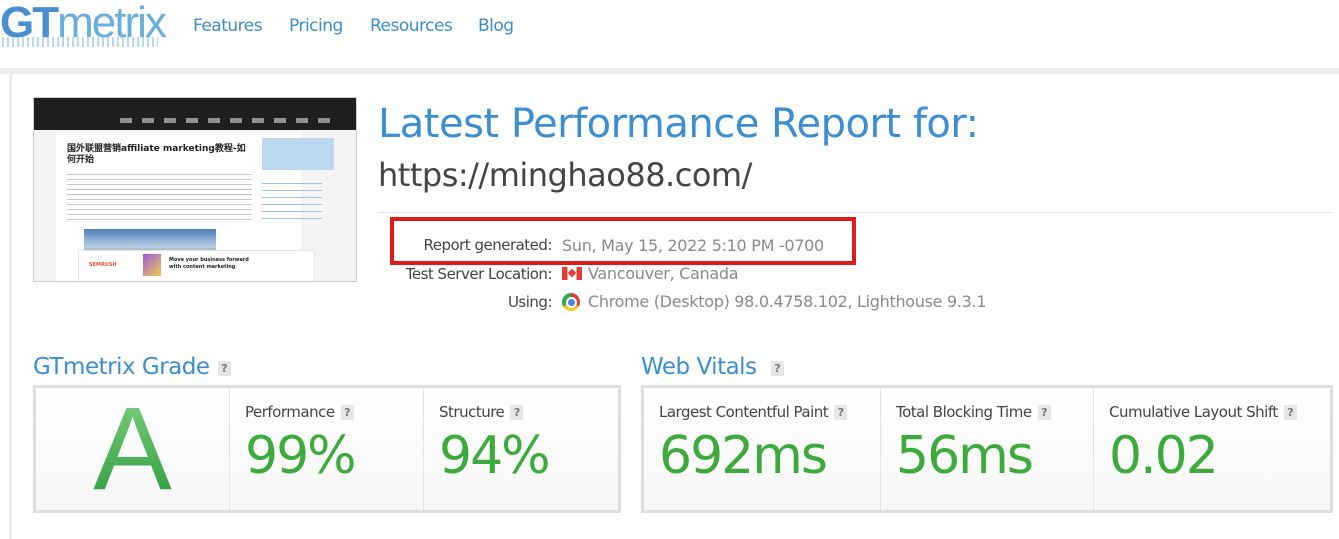 The width and height of the screenshot is (1339, 539). What do you see at coordinates (669, 35) in the screenshot?
I see `top-navigation: GTmetrix Features Pricing Resources Blog` at bounding box center [669, 35].